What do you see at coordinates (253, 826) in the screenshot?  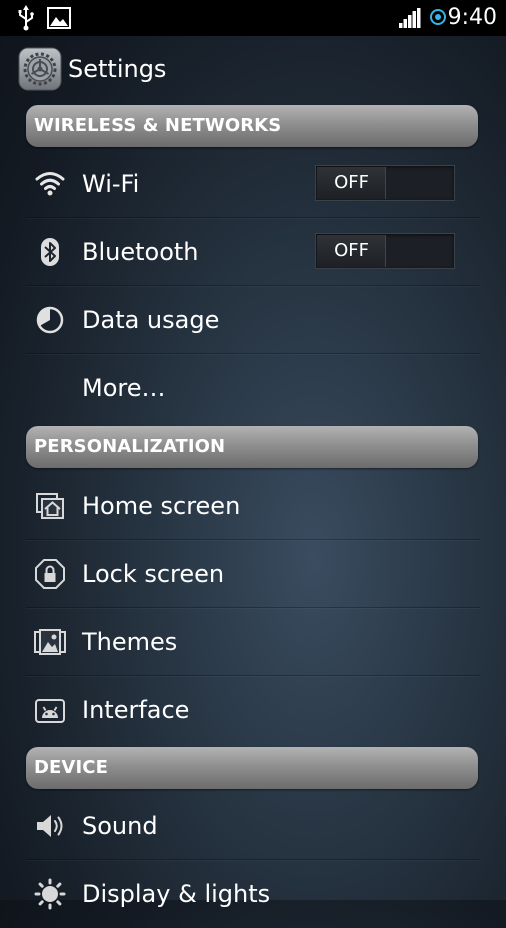 I see `settings-item-sound: Sound` at bounding box center [253, 826].